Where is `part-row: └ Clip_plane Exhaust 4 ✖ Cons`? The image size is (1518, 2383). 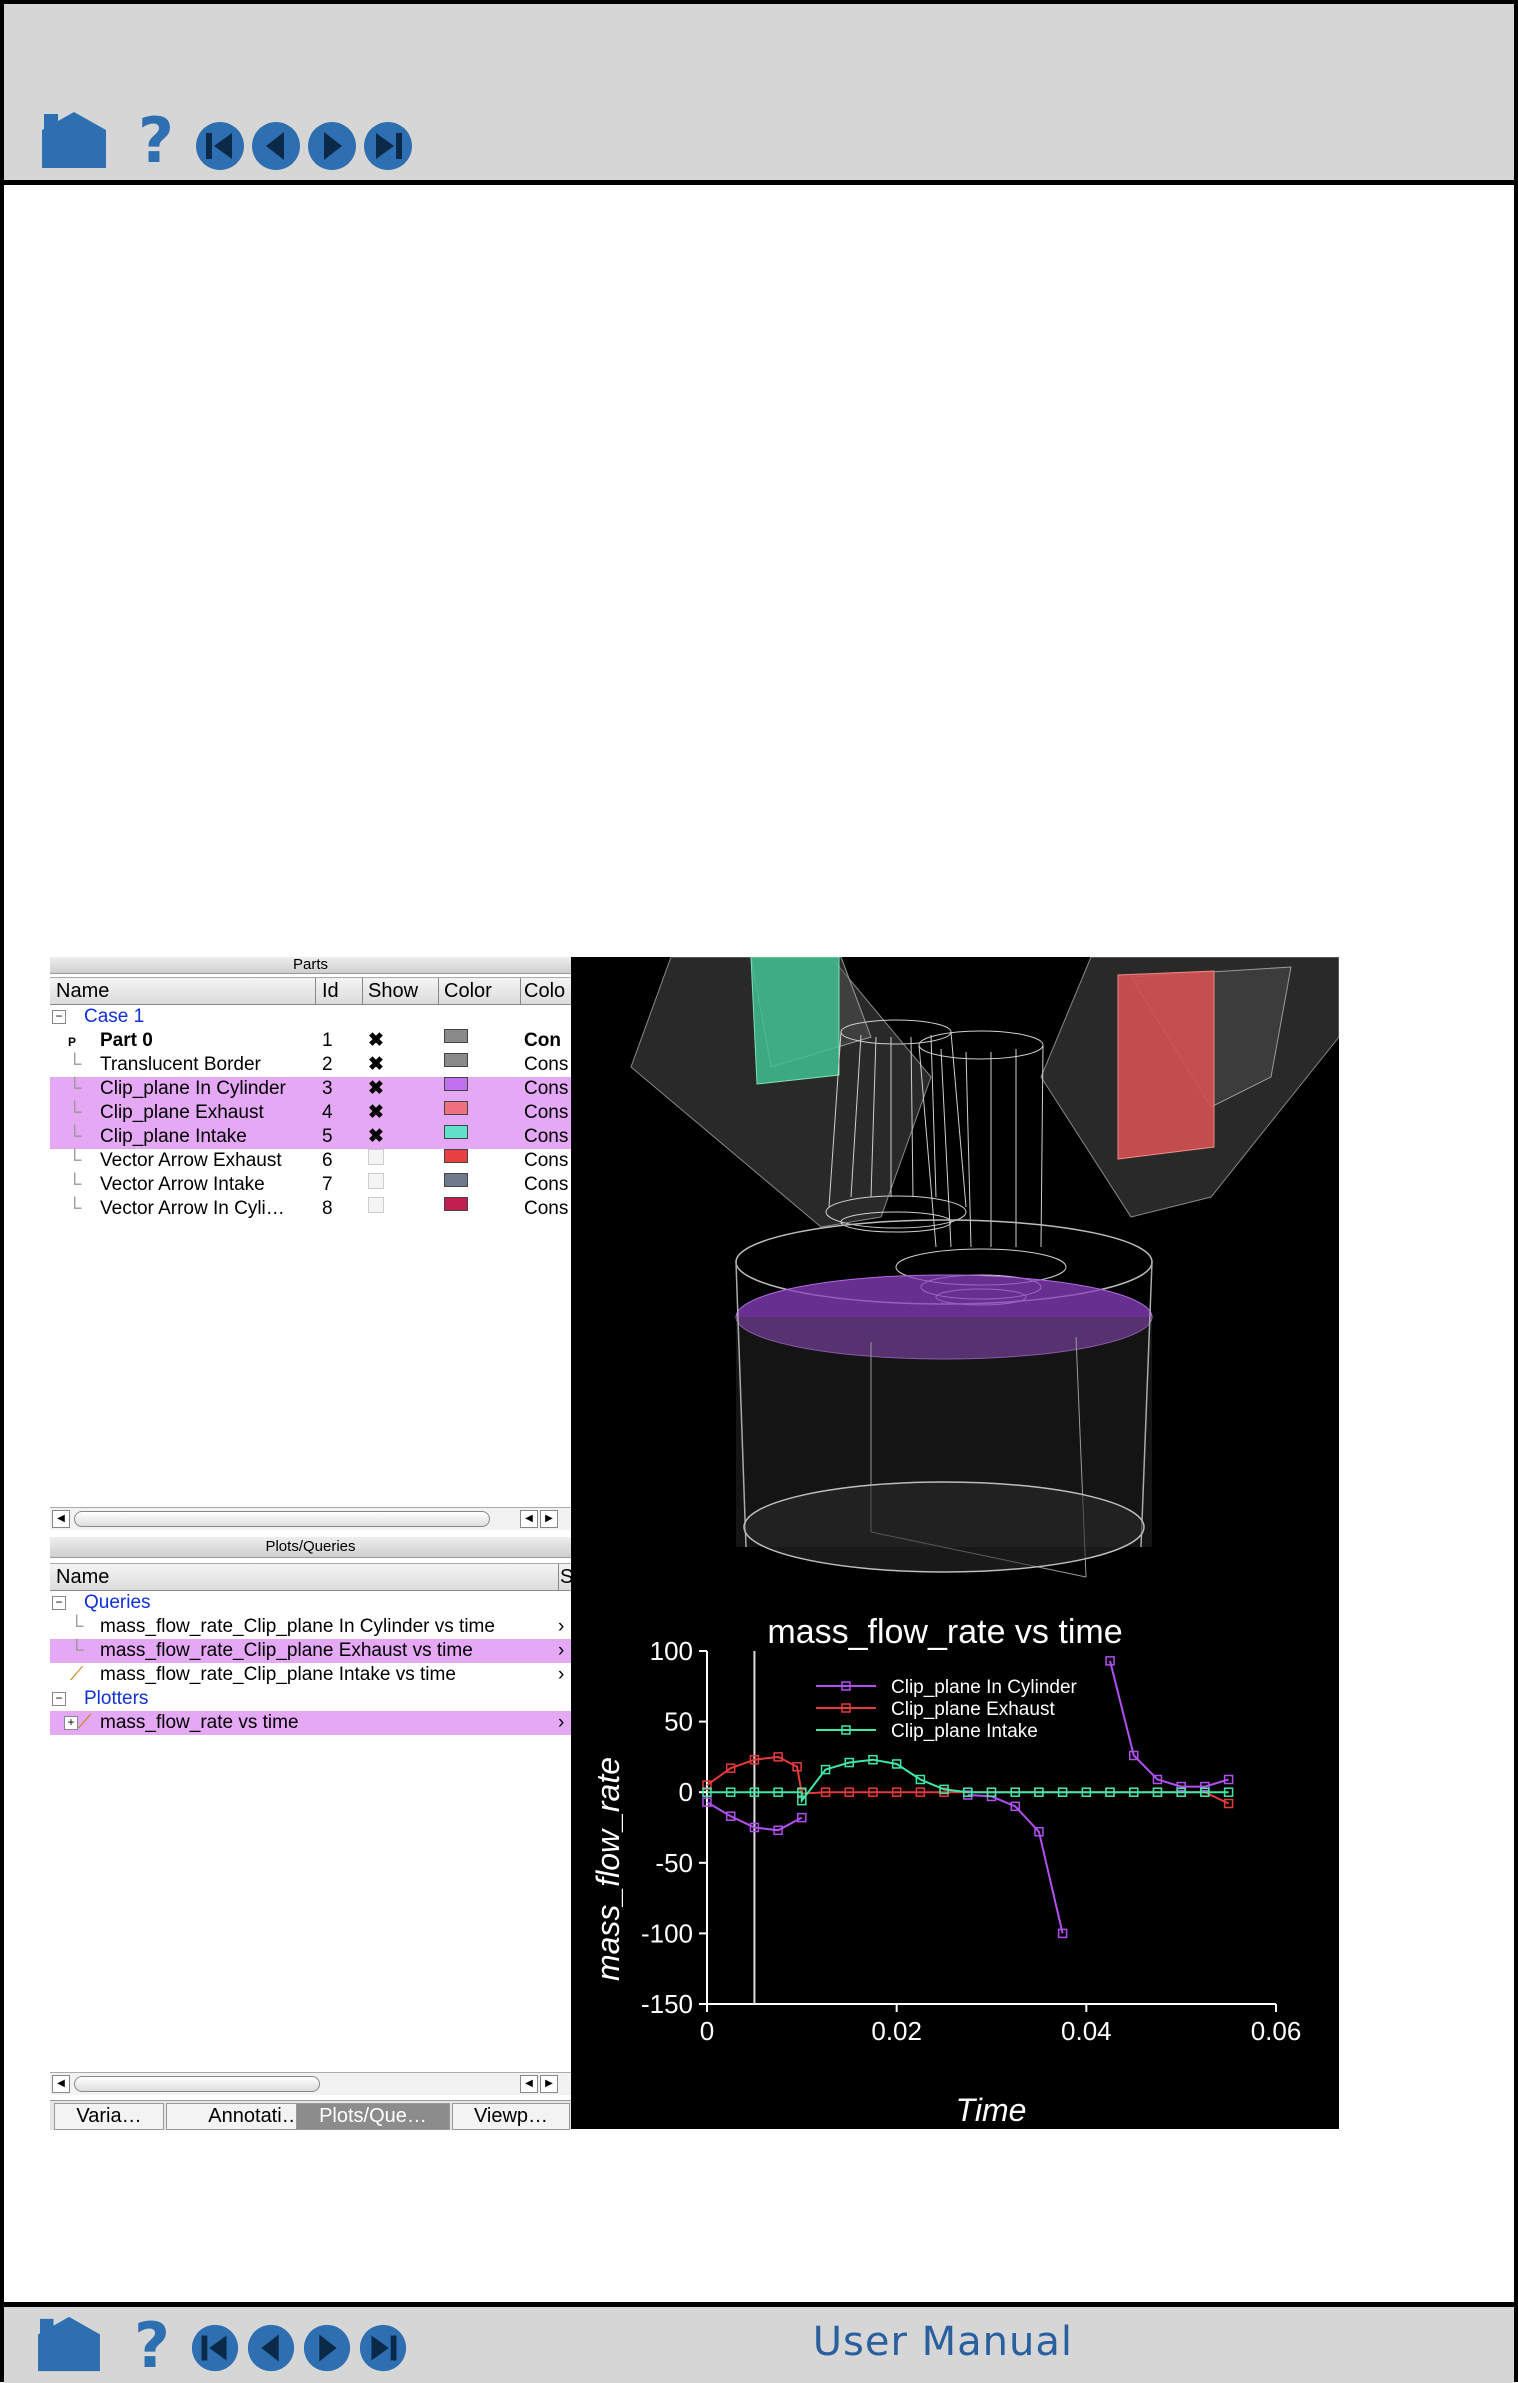 part-row: └ Clip_plane Exhaust 4 ✖ Cons is located at coordinates (310, 1113).